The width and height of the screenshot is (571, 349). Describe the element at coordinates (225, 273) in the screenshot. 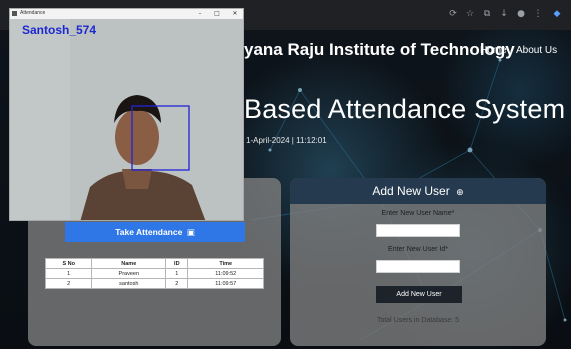

I see `cell-time: 11:09:52` at that location.